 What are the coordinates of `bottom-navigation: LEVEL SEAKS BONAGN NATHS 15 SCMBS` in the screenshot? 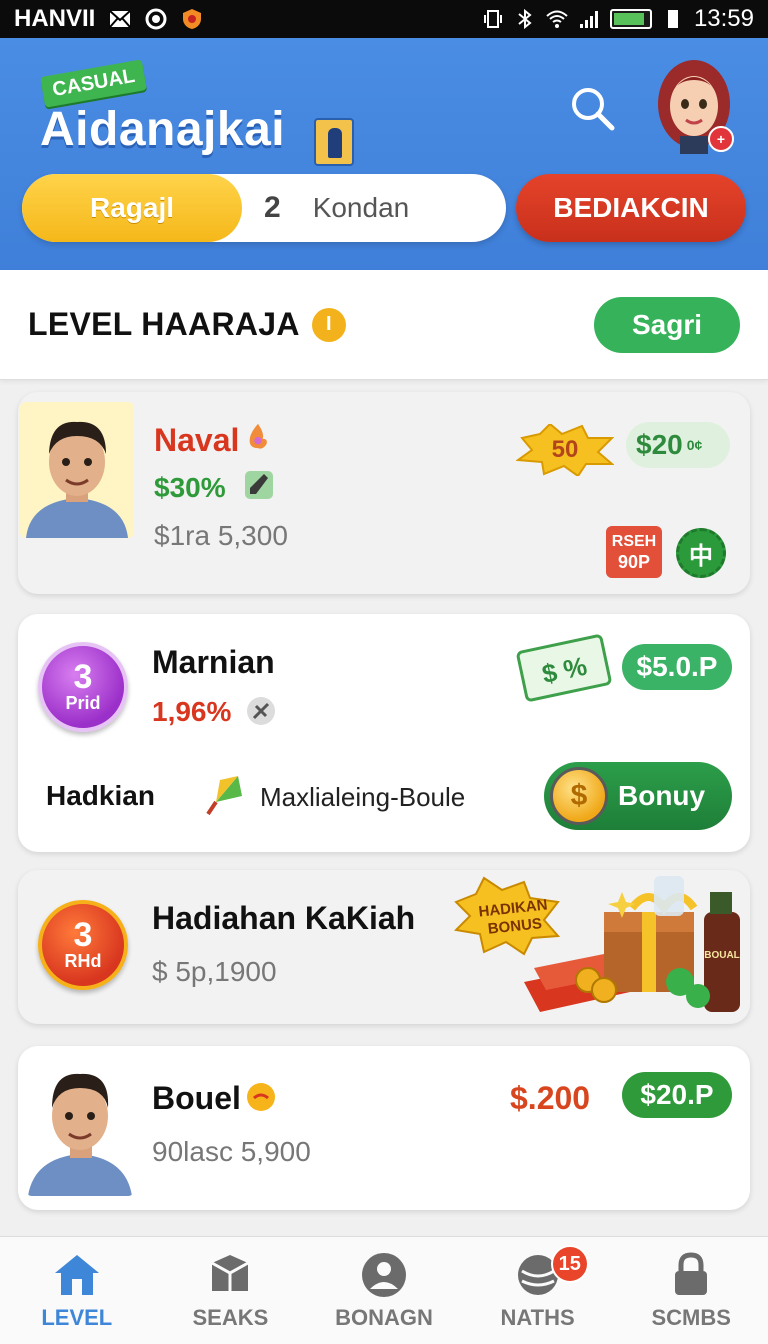 It's located at (384, 1290).